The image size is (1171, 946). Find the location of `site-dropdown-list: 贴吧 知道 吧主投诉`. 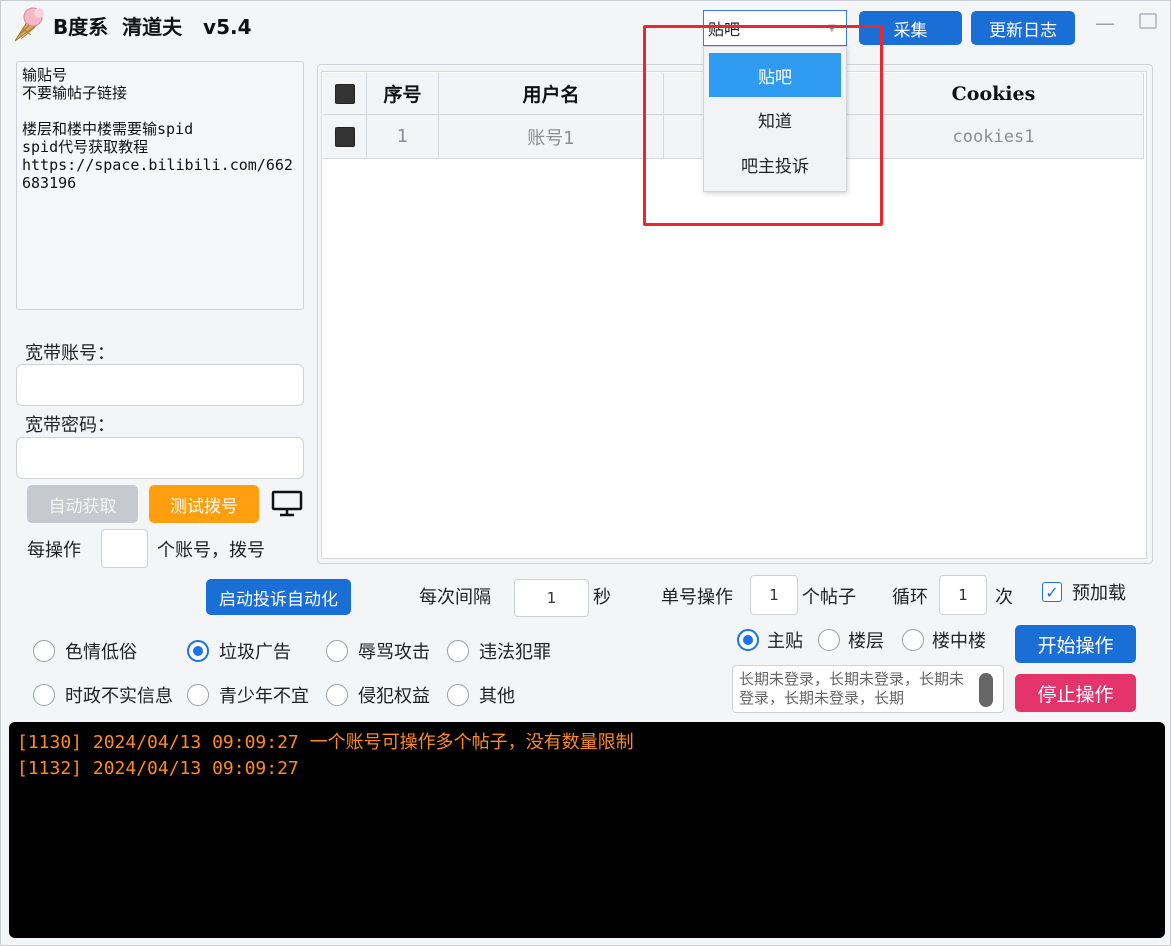

site-dropdown-list: 贴吧 知道 吧主投诉 is located at coordinates (775, 119).